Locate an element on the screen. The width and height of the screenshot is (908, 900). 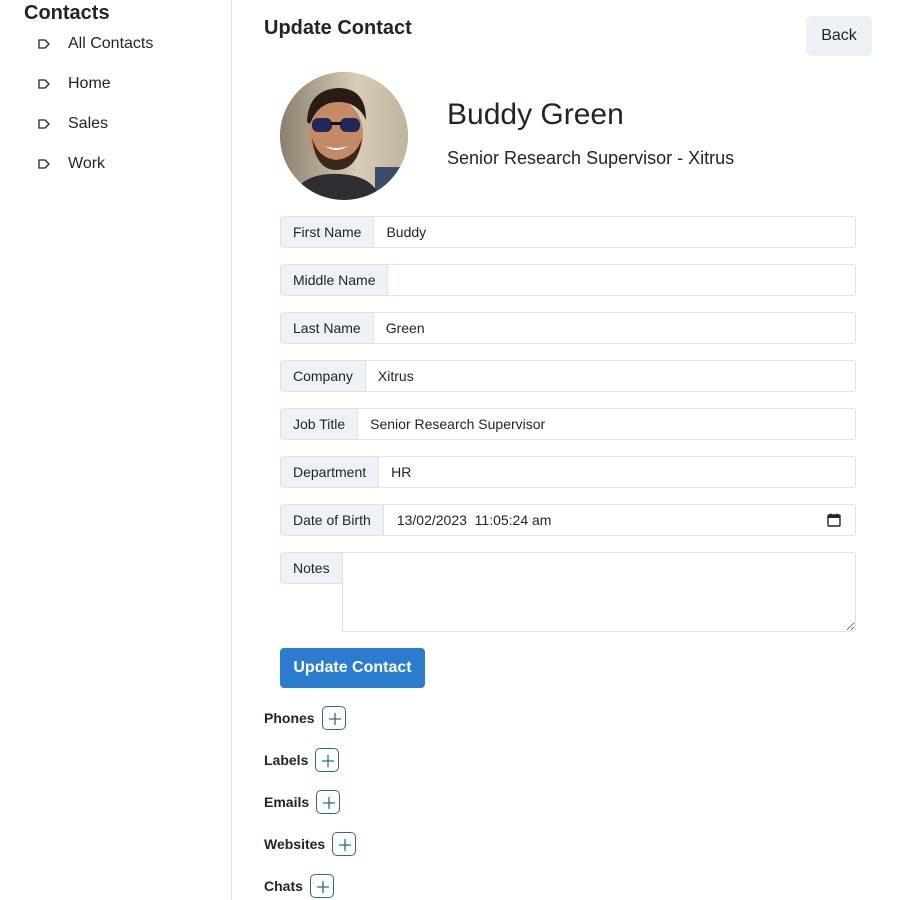
add-website-button is located at coordinates (344, 844).